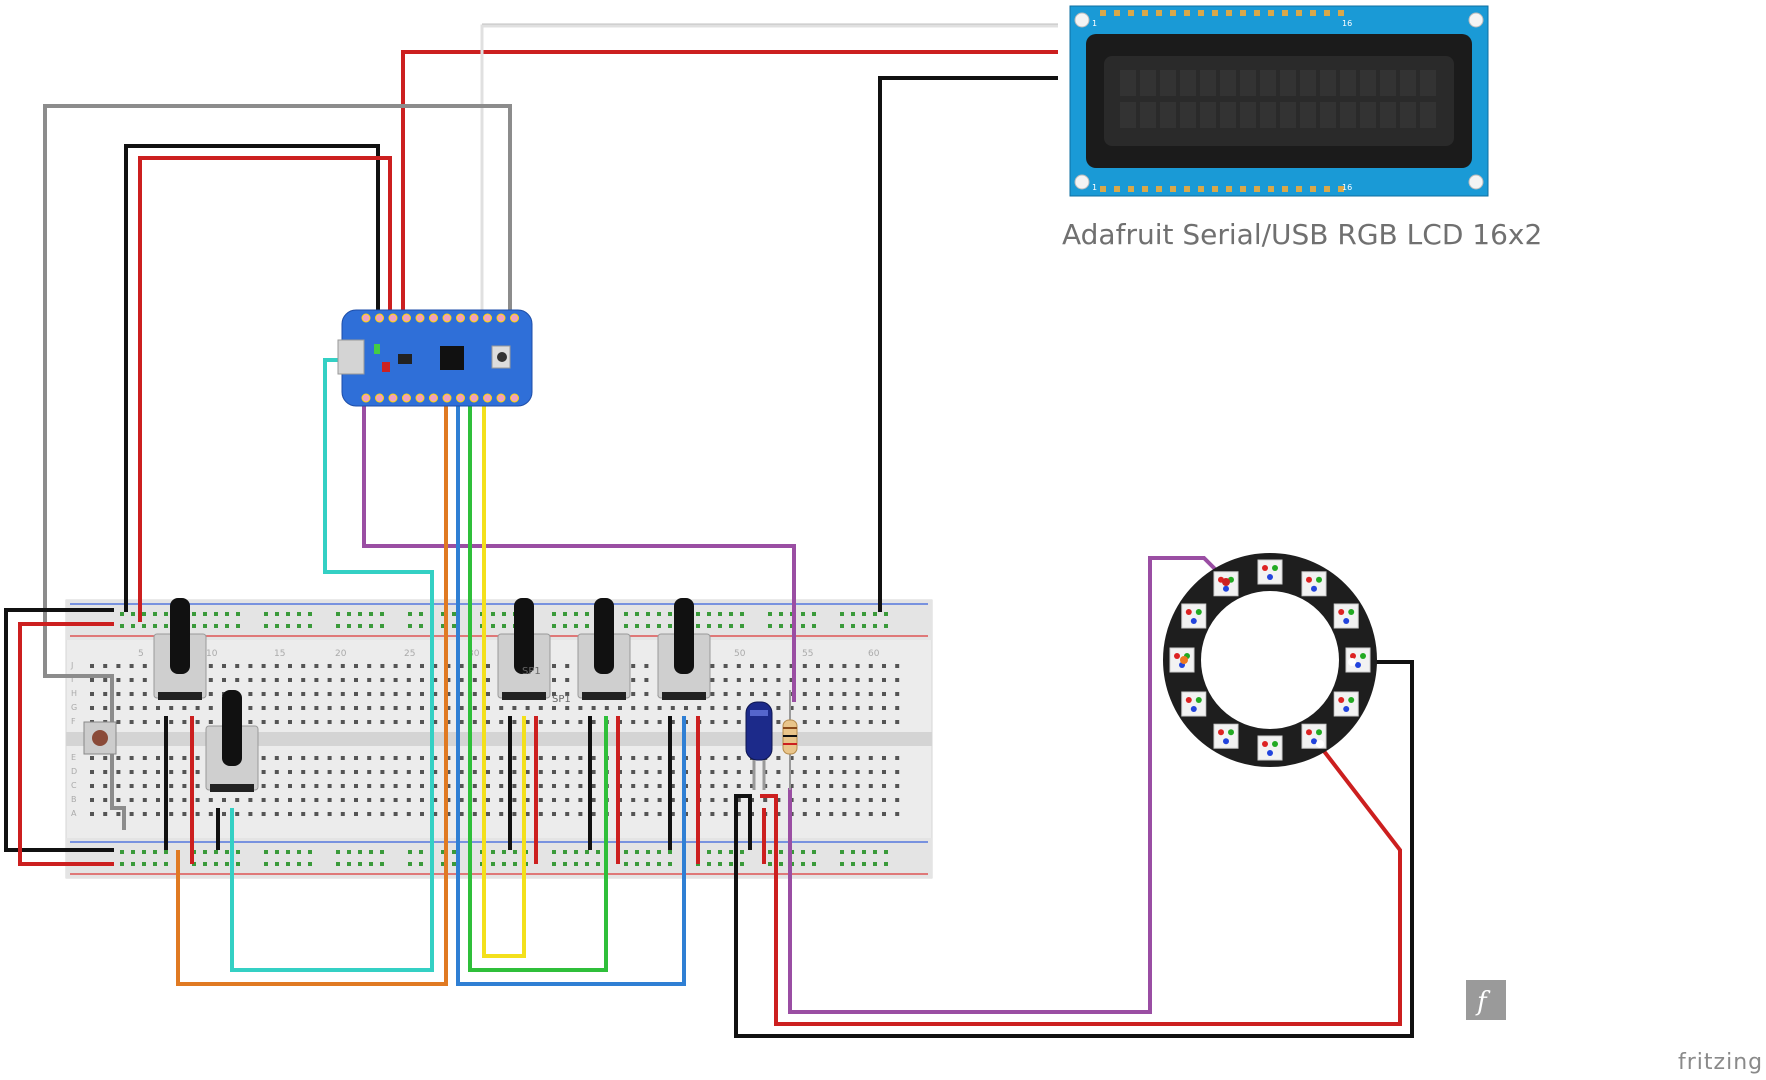 The width and height of the screenshot is (1766, 1080). What do you see at coordinates (740, 654) in the screenshot?
I see `col-number: 50` at bounding box center [740, 654].